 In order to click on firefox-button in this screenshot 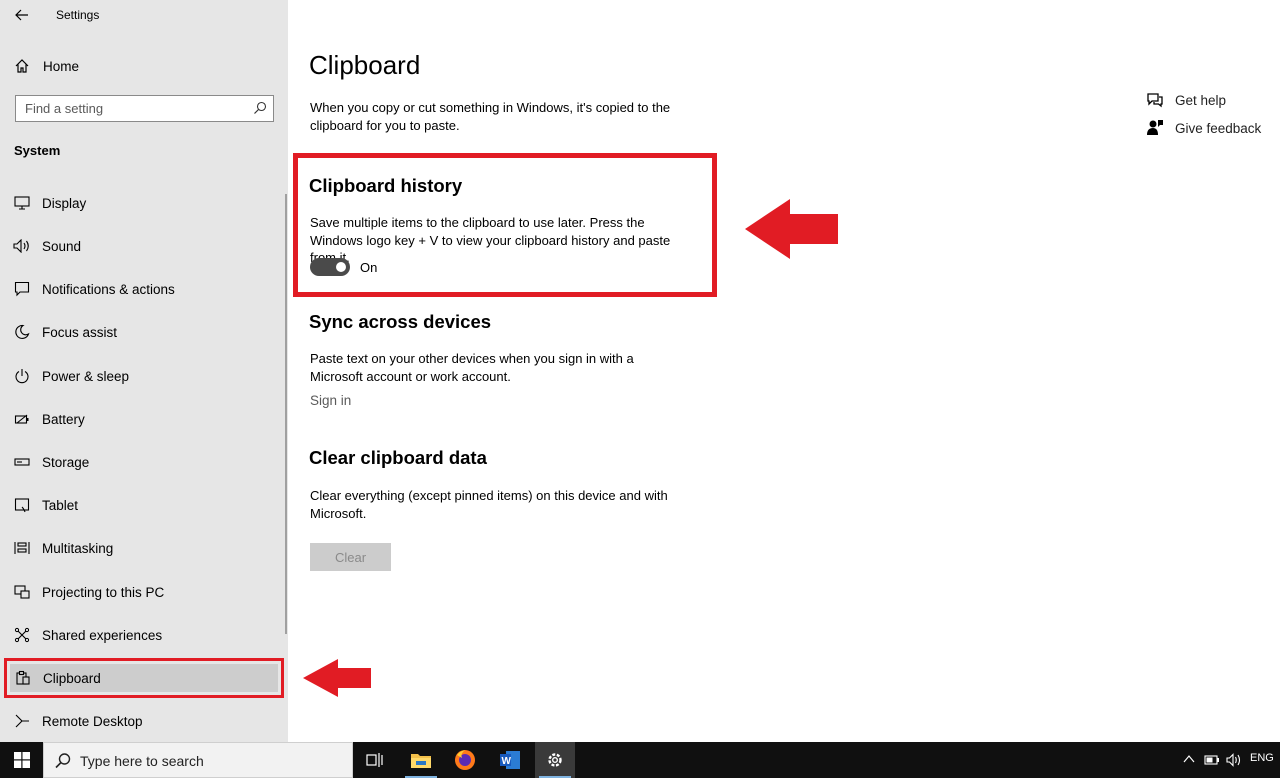, I will do `click(465, 760)`.